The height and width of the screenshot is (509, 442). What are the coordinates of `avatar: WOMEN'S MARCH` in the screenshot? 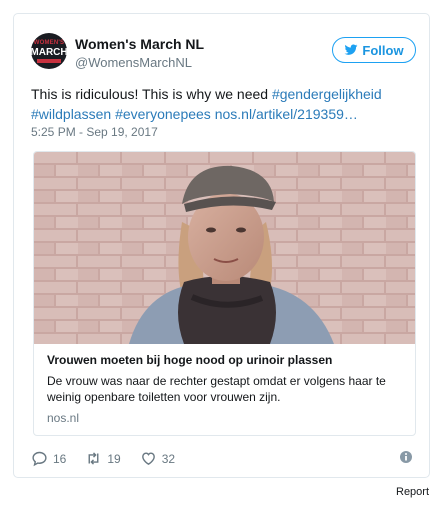 It's located at (49, 51).